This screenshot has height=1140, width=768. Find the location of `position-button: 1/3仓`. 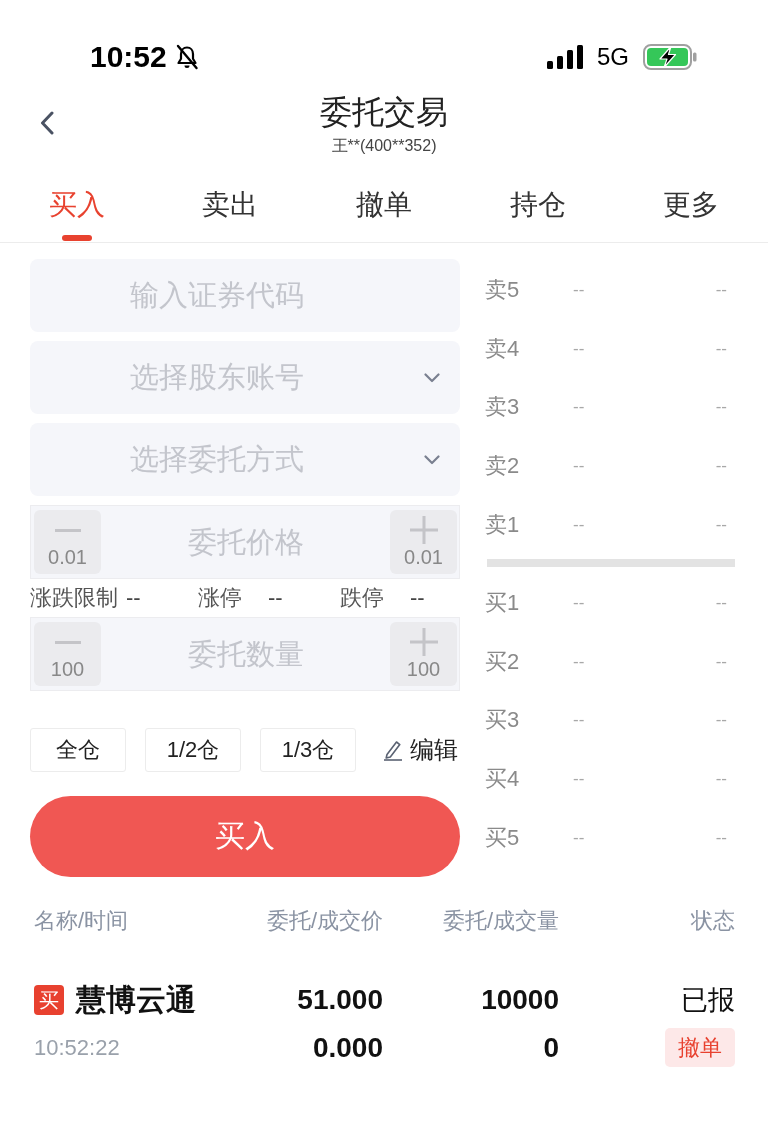

position-button: 1/3仓 is located at coordinates (308, 750).